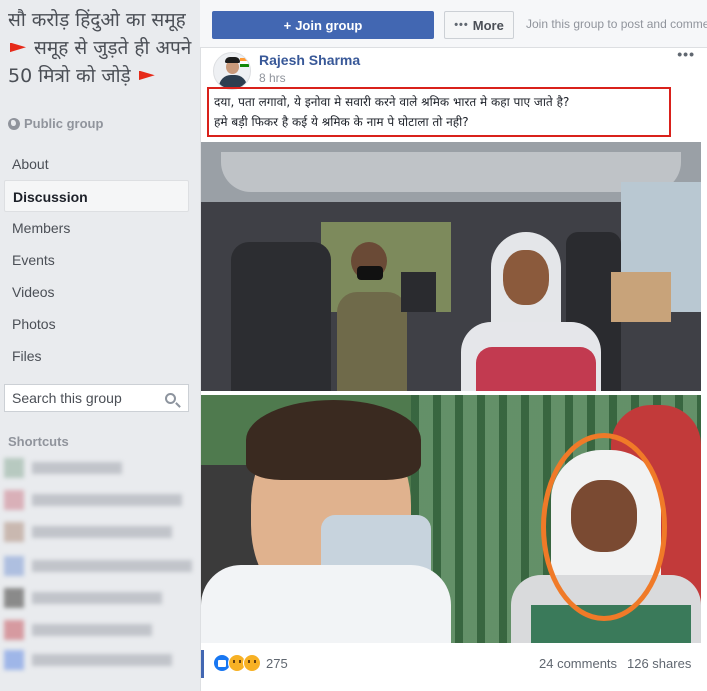  I want to click on shares-count: 126 shares, so click(659, 663).